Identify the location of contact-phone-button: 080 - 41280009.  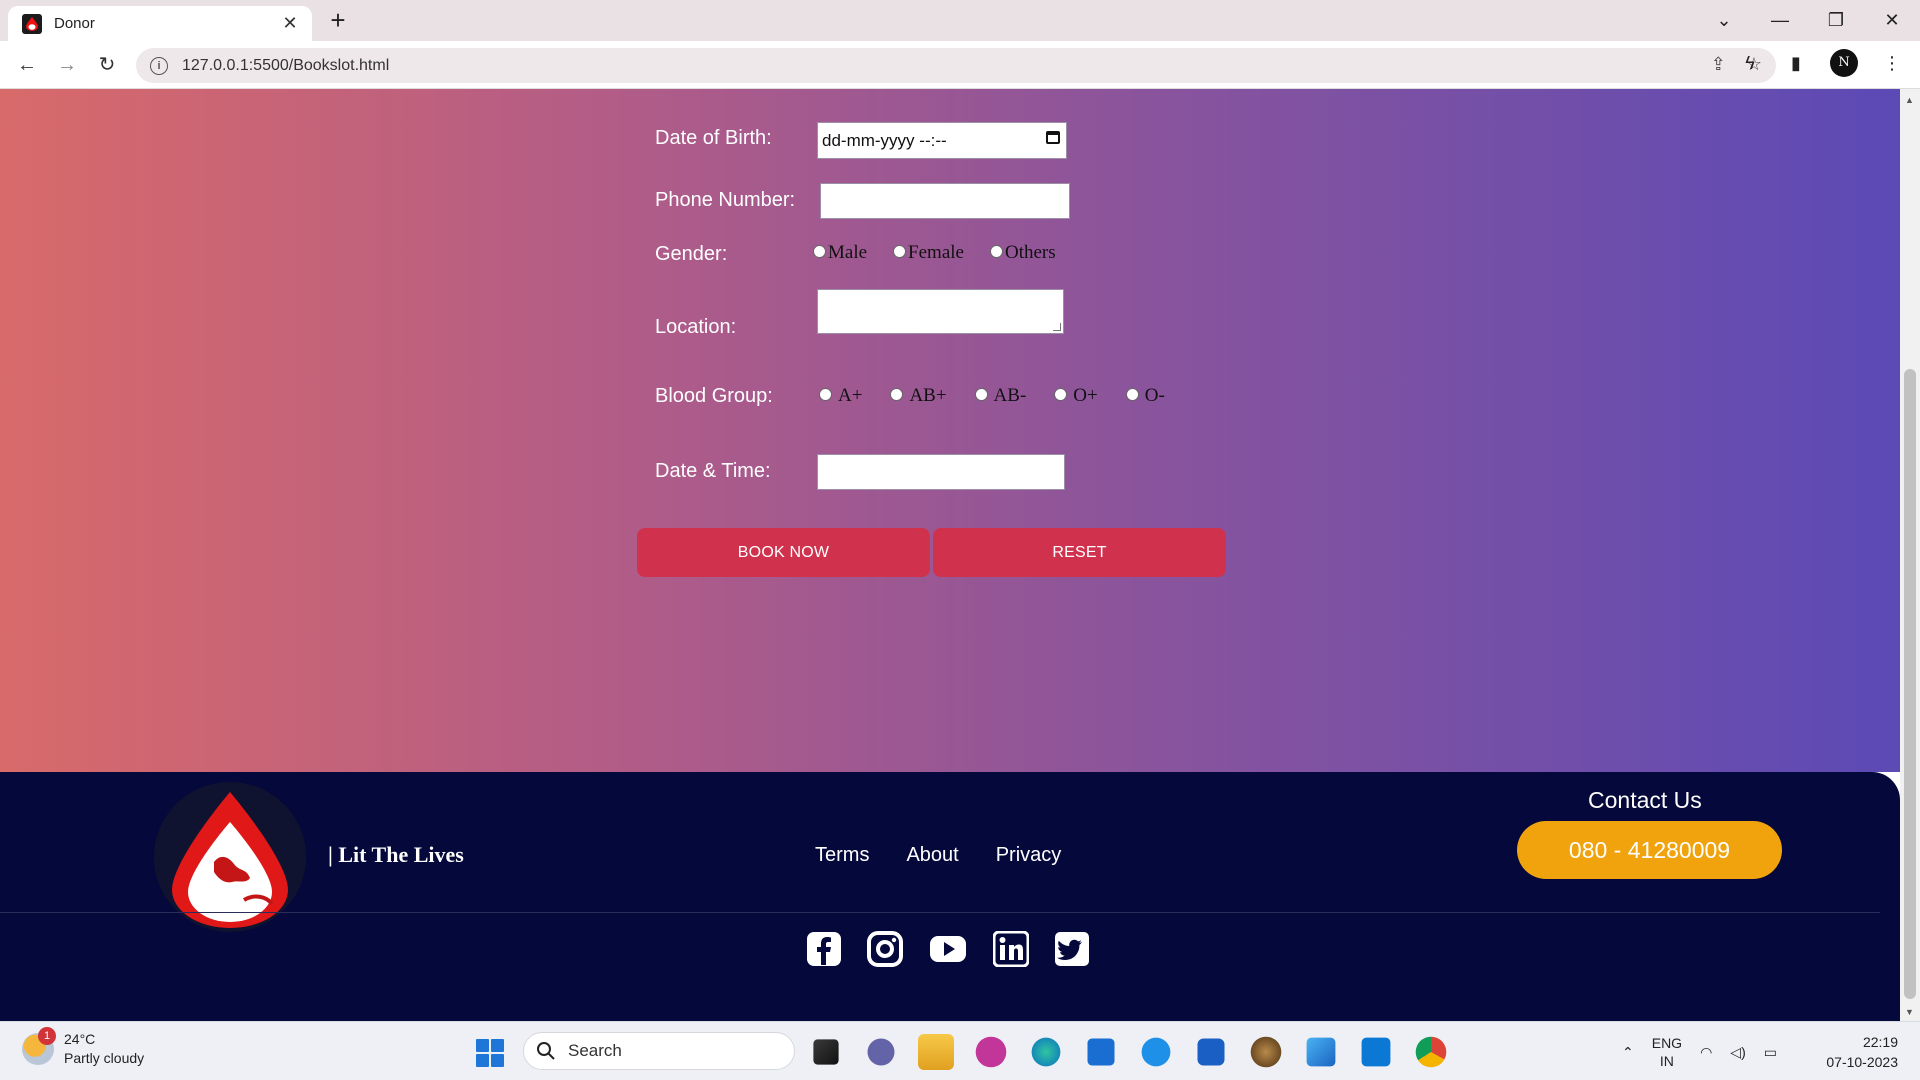
(1649, 850).